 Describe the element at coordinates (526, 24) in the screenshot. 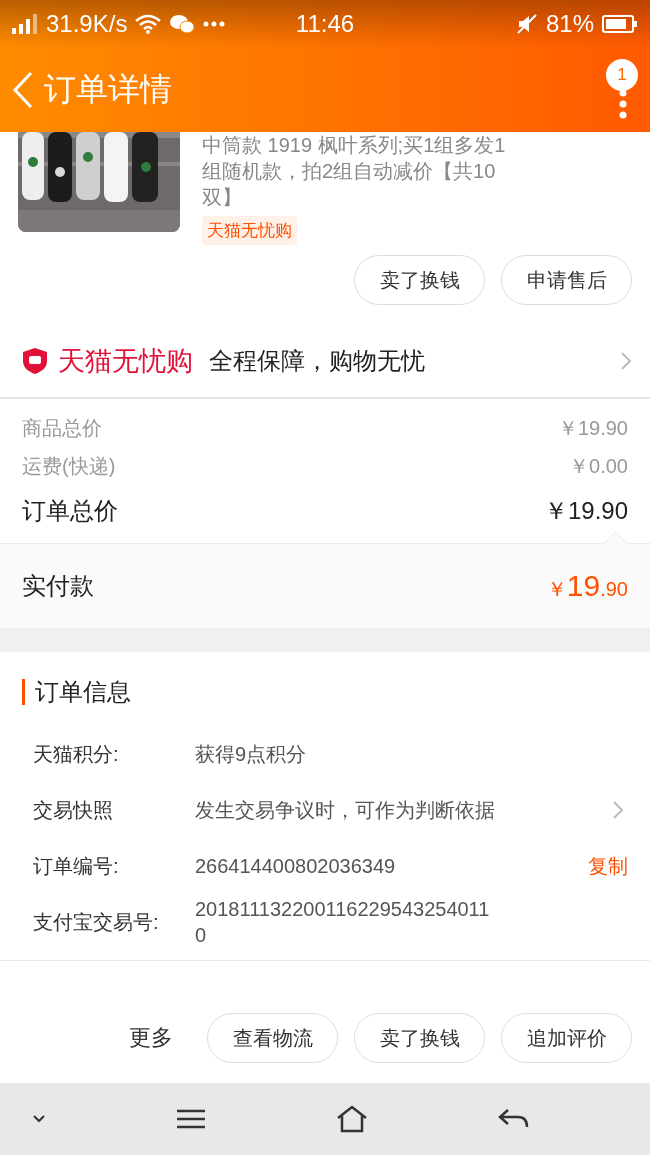

I see `mute-icon` at that location.